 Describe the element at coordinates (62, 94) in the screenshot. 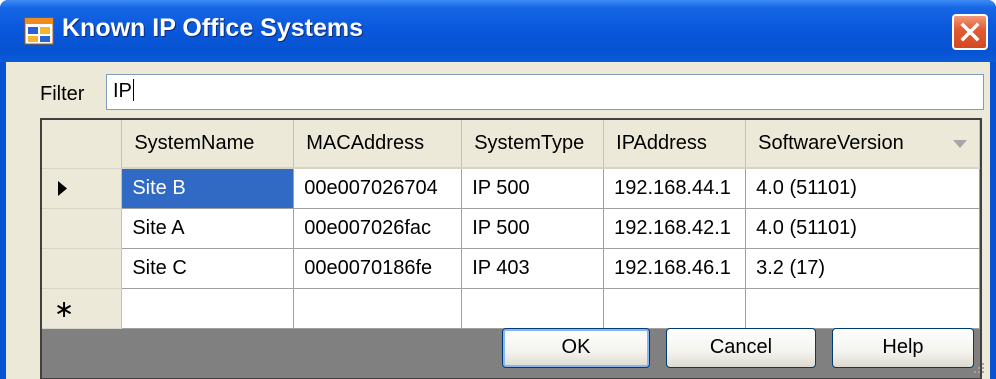

I see `filter-label: Filter` at that location.